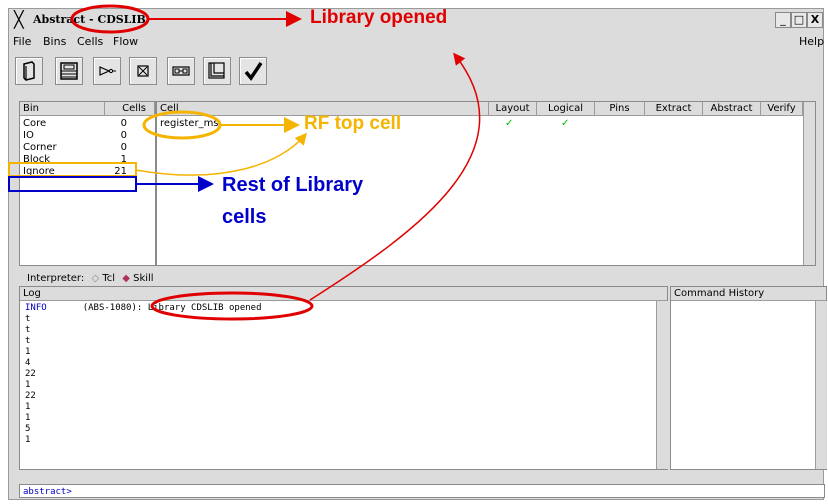 The width and height of the screenshot is (828, 504). I want to click on block-row-box, so click(72, 169).